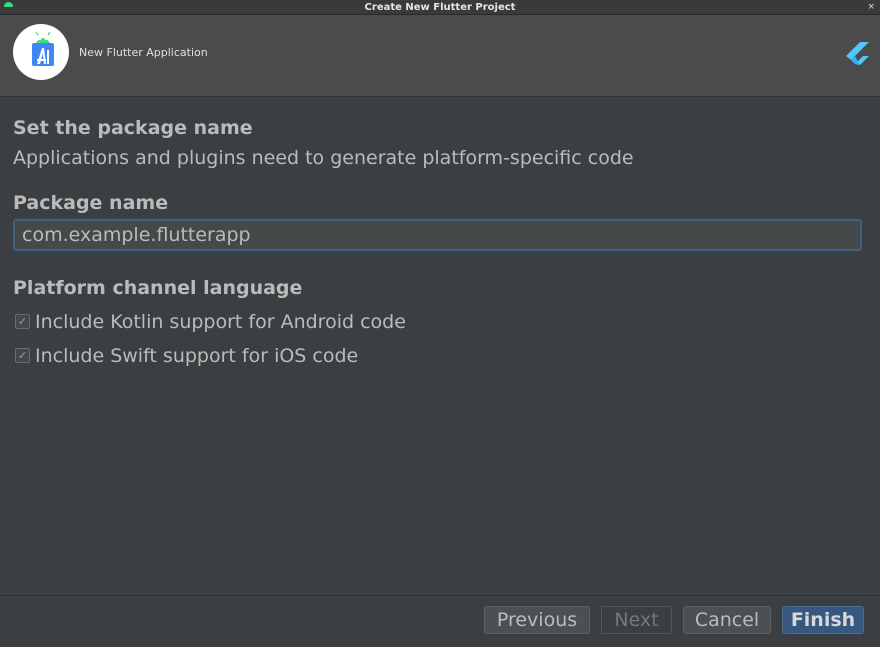 The image size is (880, 647). What do you see at coordinates (91, 203) in the screenshot?
I see `package-name-label: Package name` at bounding box center [91, 203].